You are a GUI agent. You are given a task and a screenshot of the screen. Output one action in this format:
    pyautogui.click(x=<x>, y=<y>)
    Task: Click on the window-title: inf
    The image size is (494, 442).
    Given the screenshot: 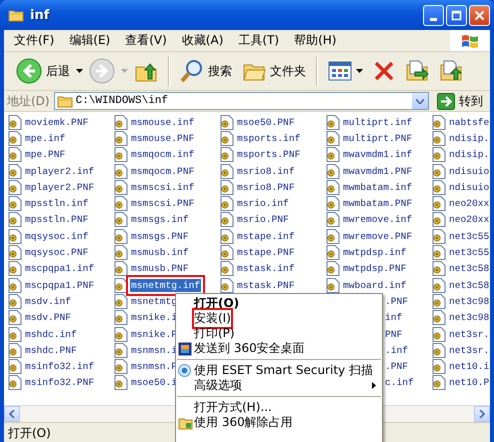 What is the action you would take?
    pyautogui.click(x=40, y=15)
    